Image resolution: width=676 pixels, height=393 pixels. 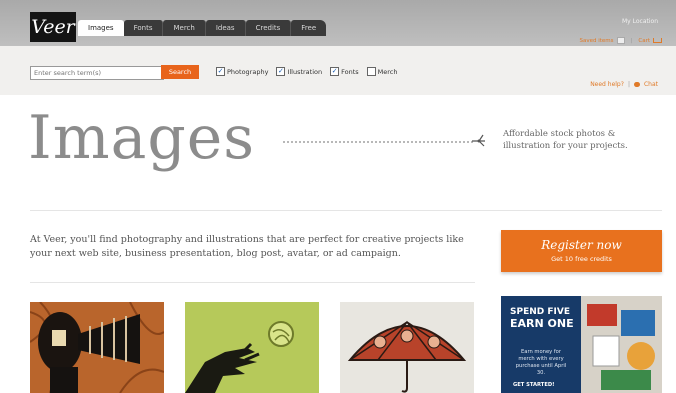 I want to click on dropdown-icon, so click(x=620, y=40).